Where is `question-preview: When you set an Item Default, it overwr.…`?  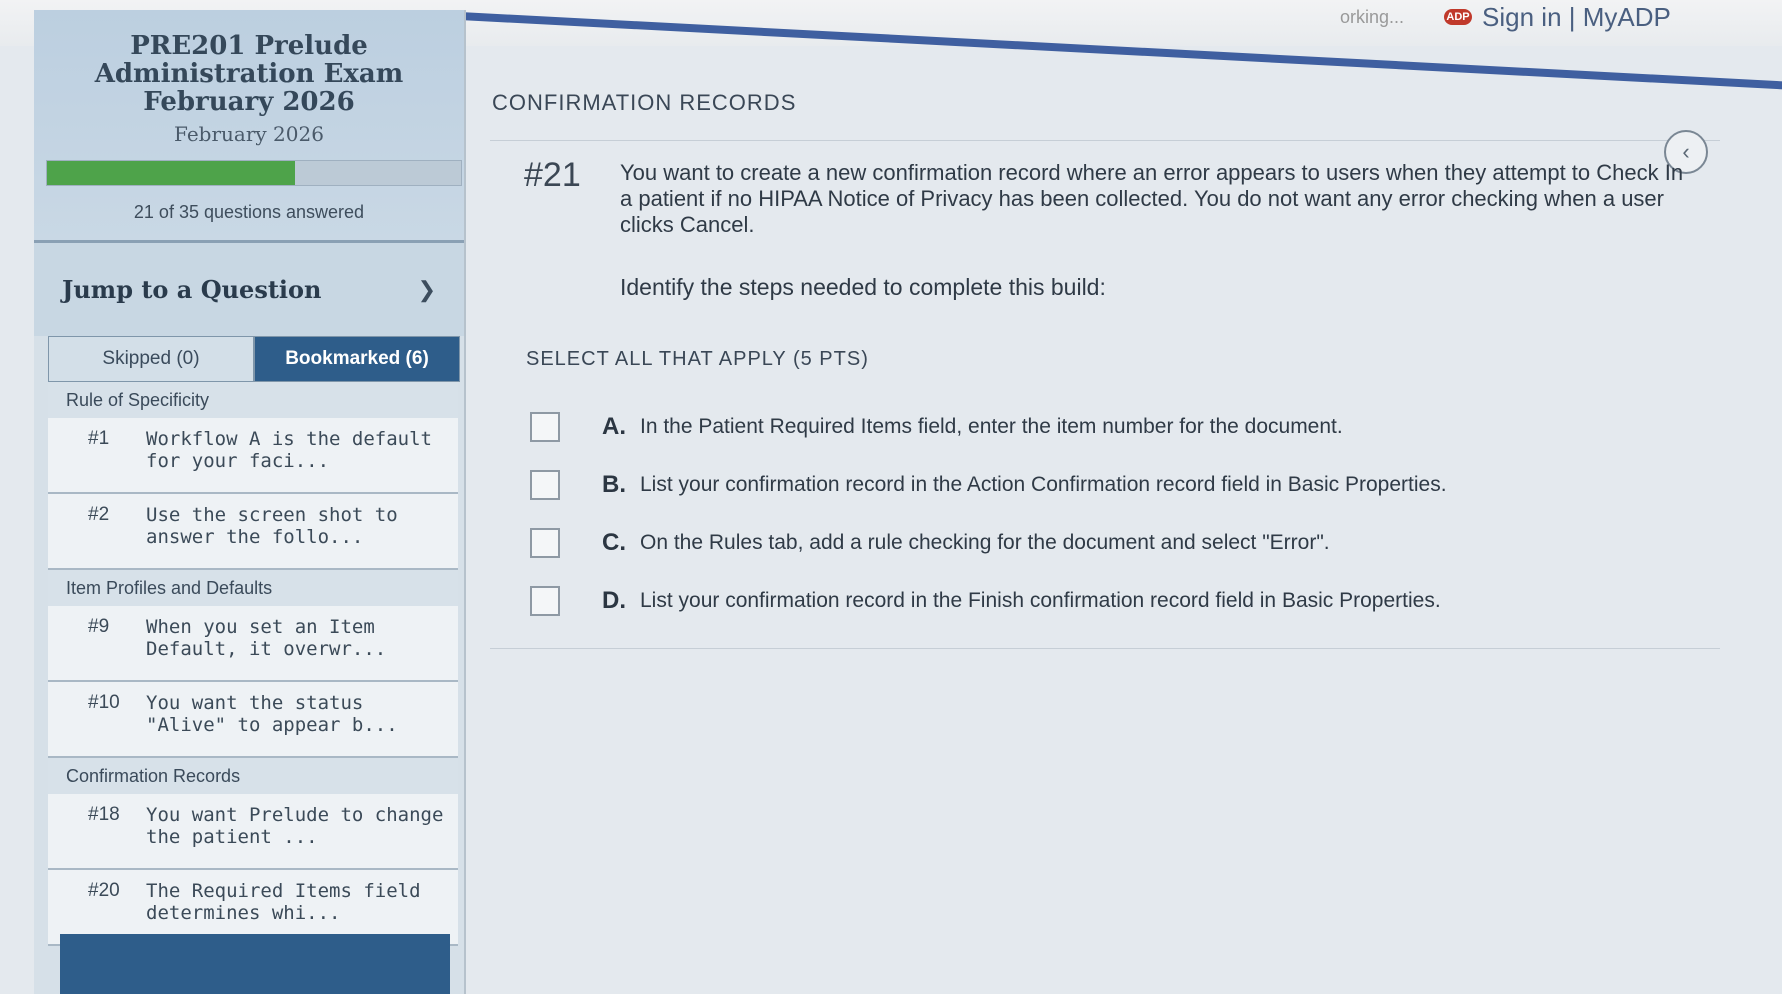 question-preview: When you set an Item Default, it overwr.… is located at coordinates (266, 638).